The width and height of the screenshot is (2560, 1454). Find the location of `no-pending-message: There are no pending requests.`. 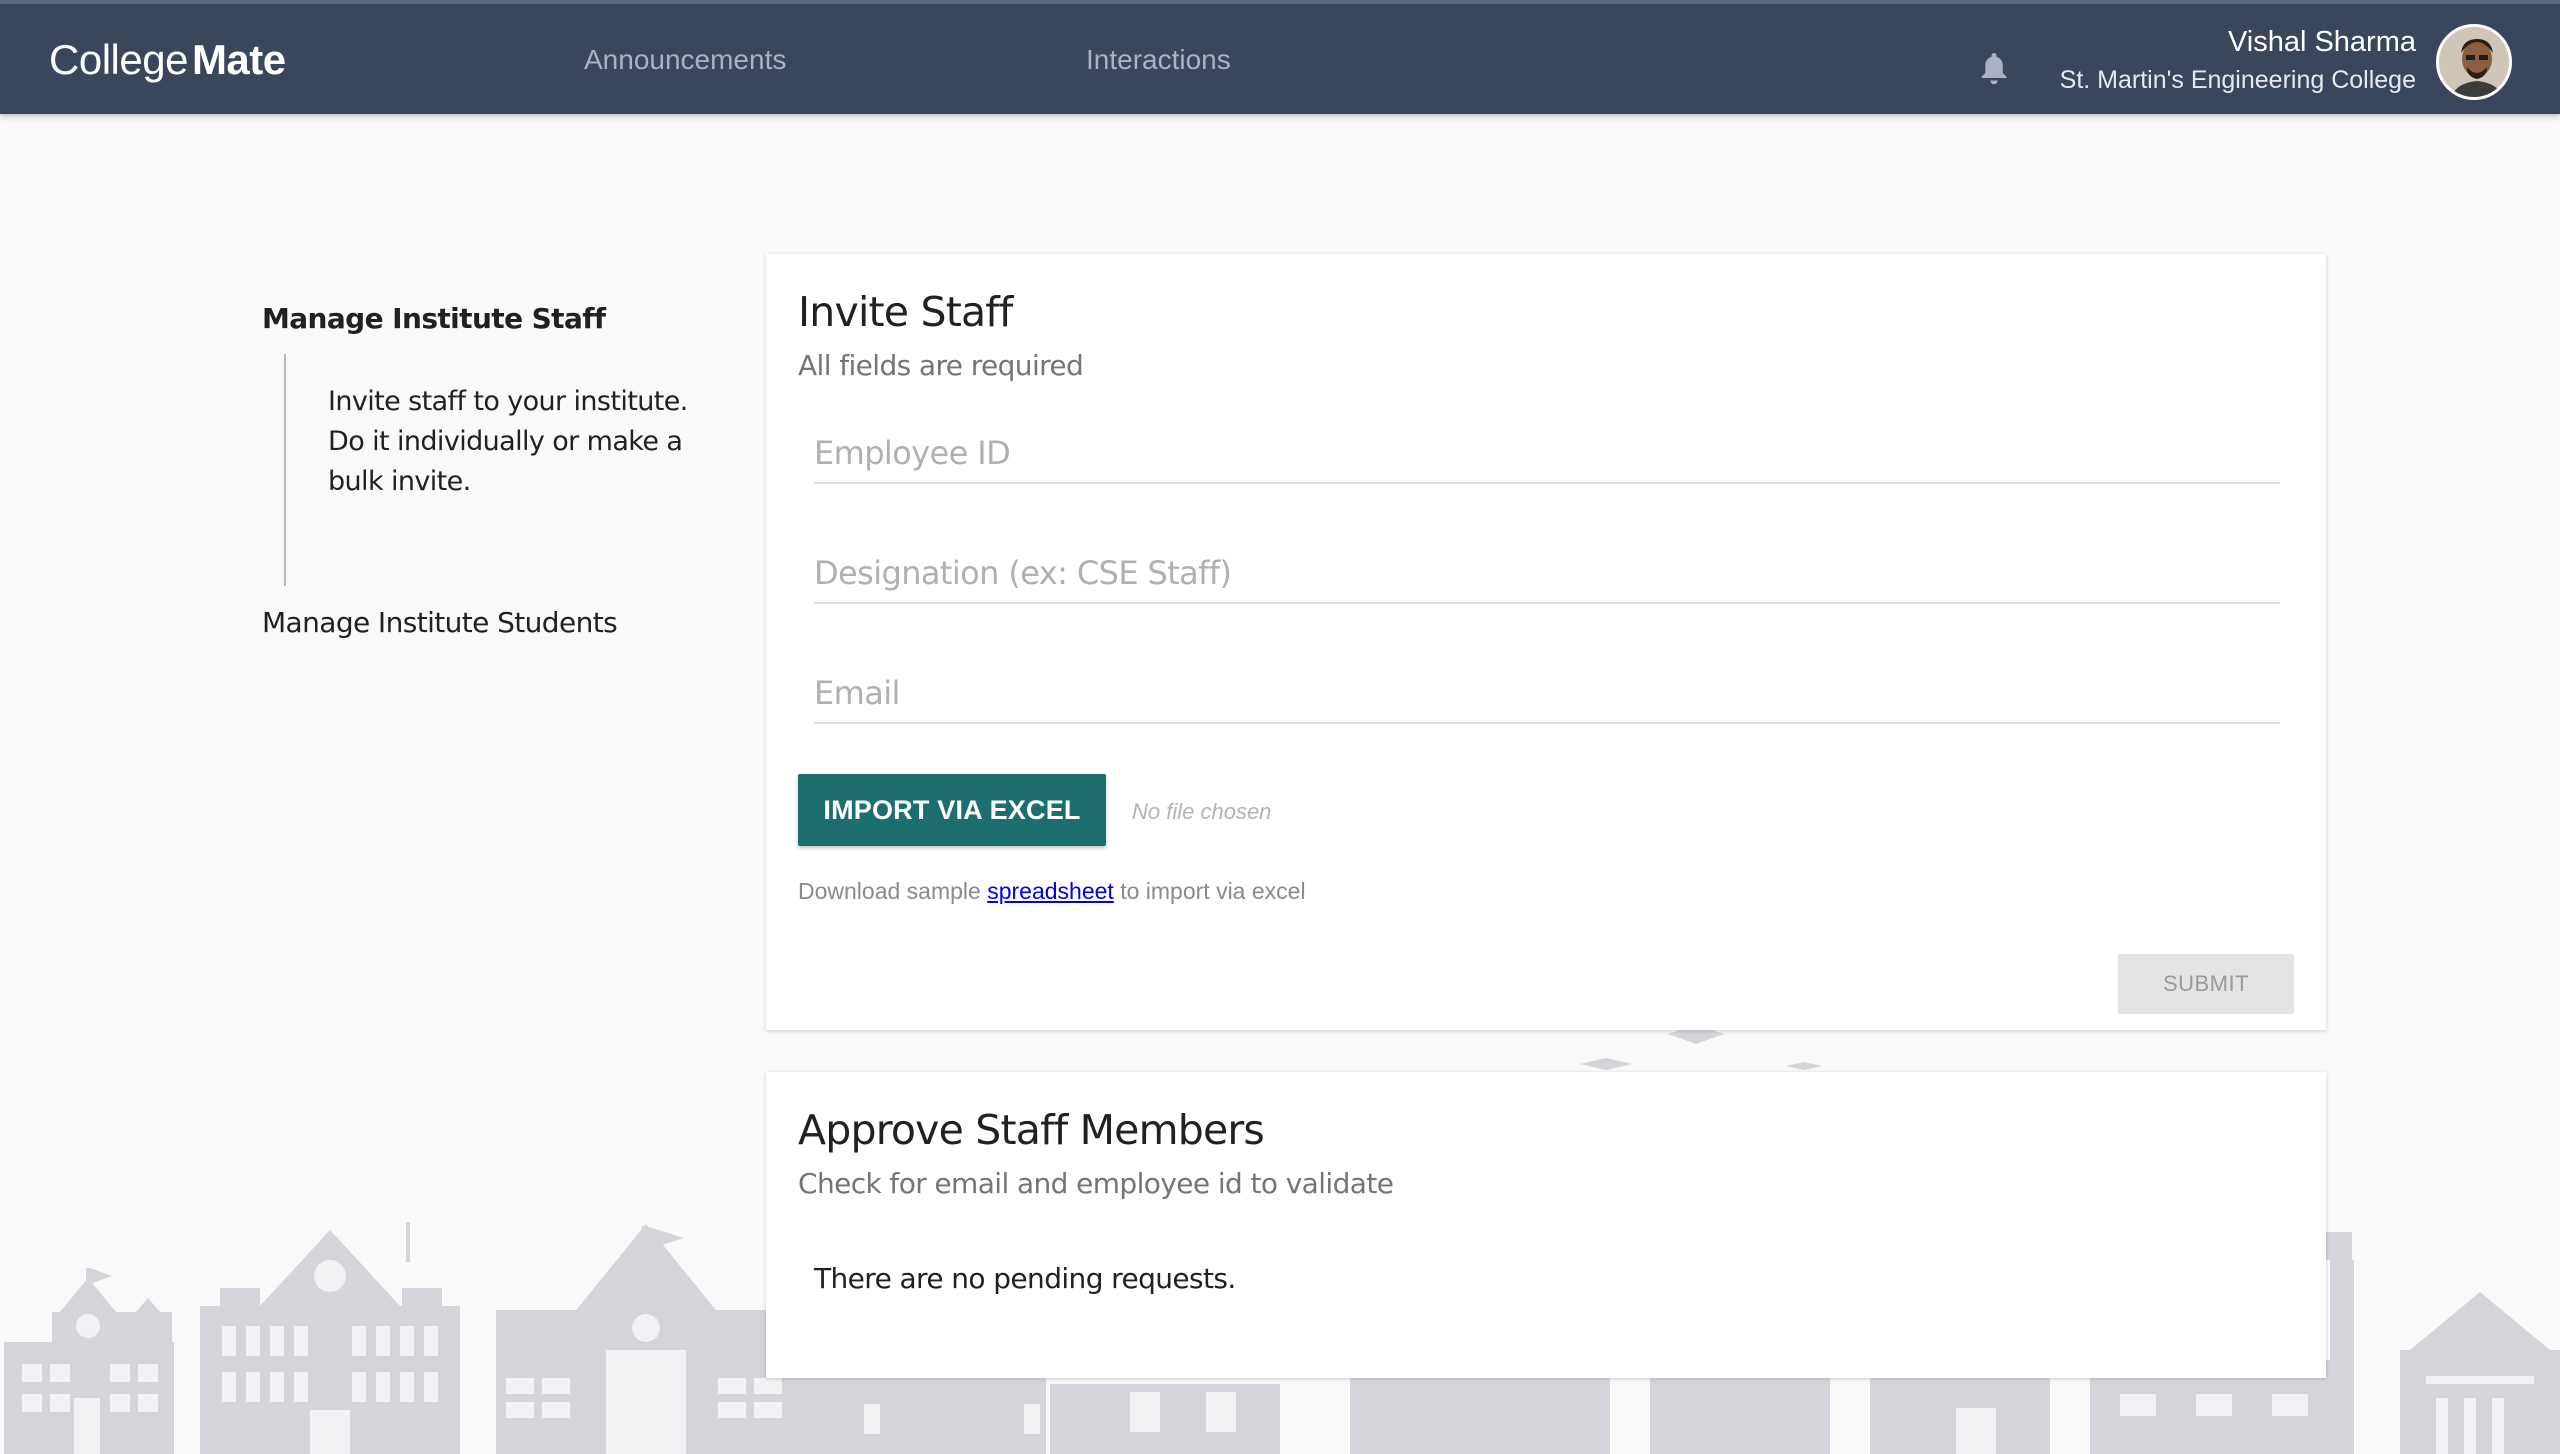

no-pending-message: There are no pending requests. is located at coordinates (1025, 1278).